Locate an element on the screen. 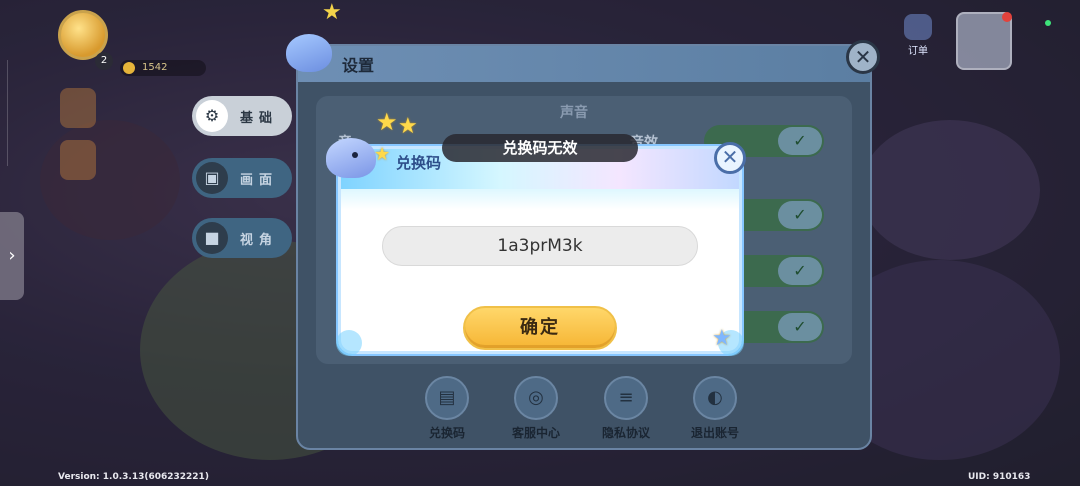 Image resolution: width=1080 pixels, height=486 pixels. tab-graphics-label: 画面 is located at coordinates (259, 180).